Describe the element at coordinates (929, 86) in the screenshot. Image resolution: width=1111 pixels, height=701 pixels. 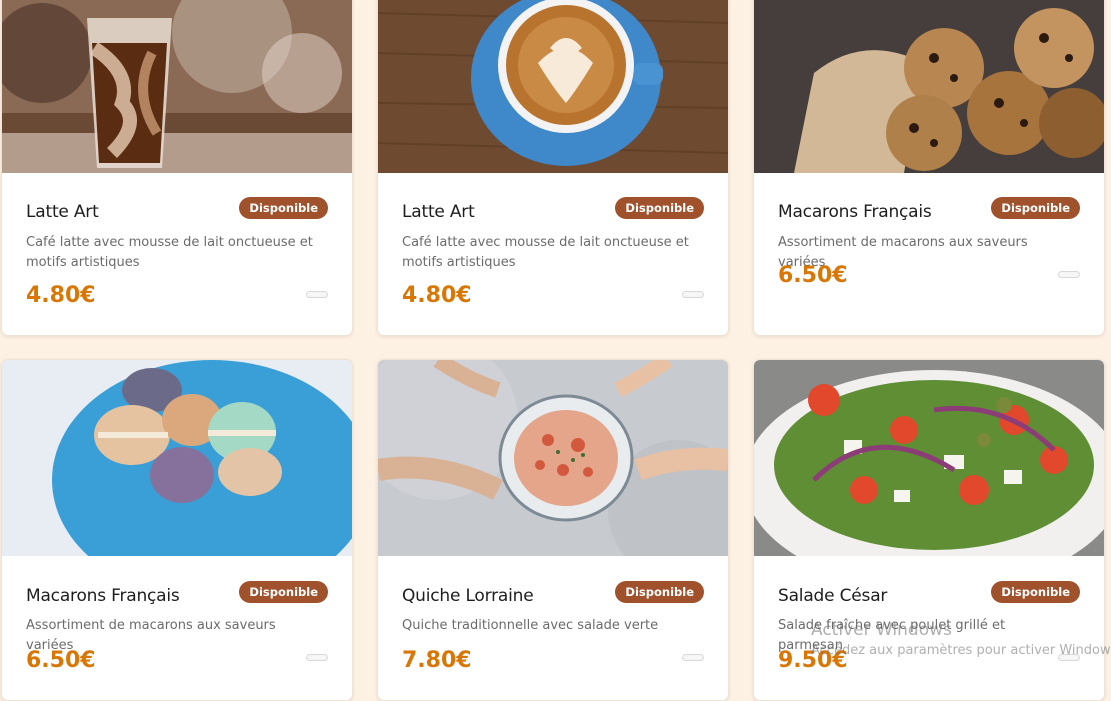
I see `product-image-cookies` at that location.